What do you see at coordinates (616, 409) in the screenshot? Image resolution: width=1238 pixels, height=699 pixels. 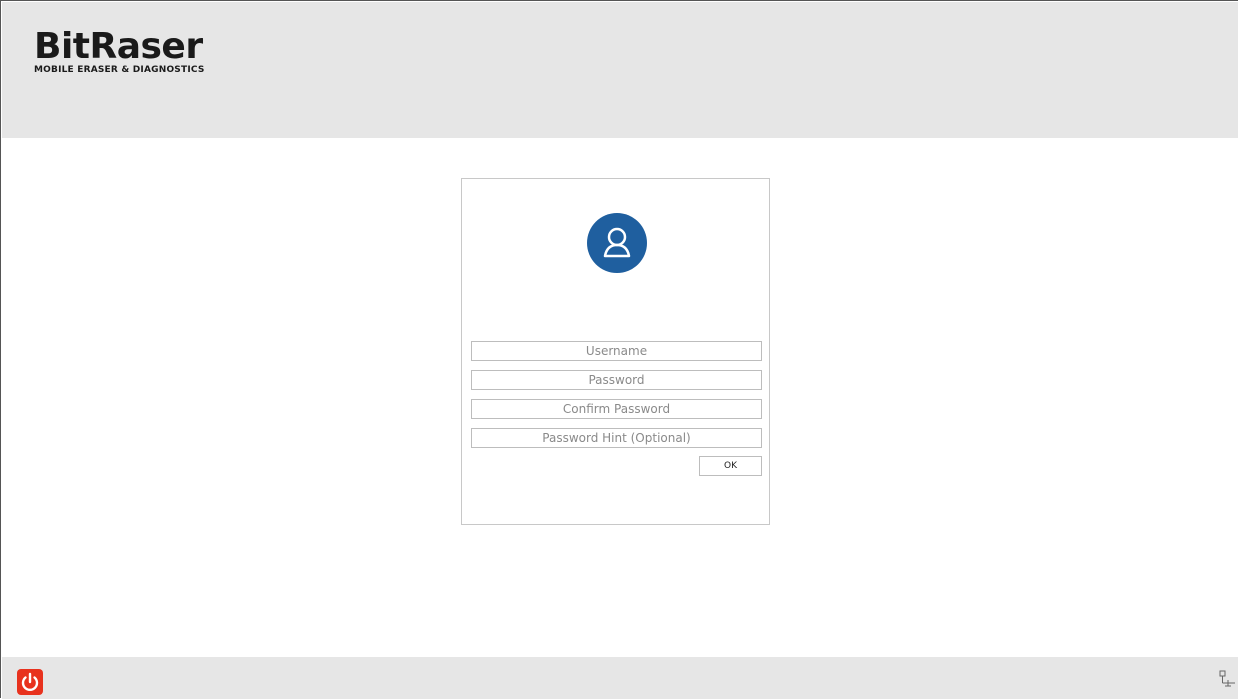 I see `confirm-password-input` at bounding box center [616, 409].